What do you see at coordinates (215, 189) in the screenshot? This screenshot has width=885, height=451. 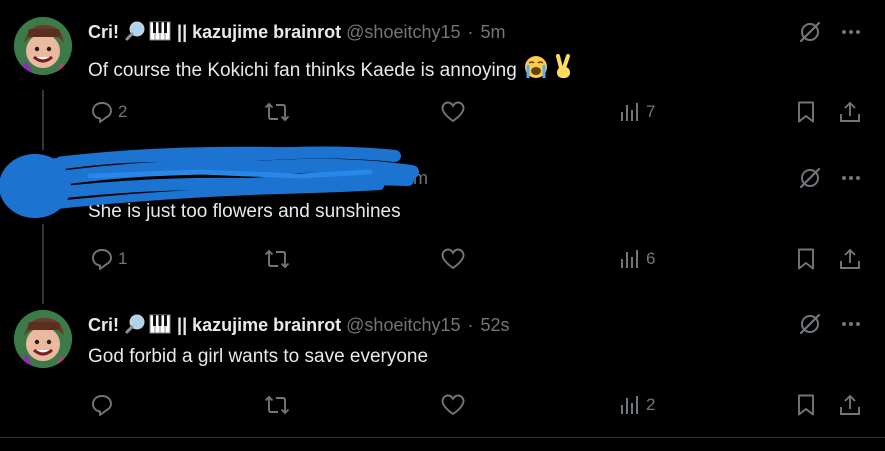 I see `redaction-scribble` at bounding box center [215, 189].